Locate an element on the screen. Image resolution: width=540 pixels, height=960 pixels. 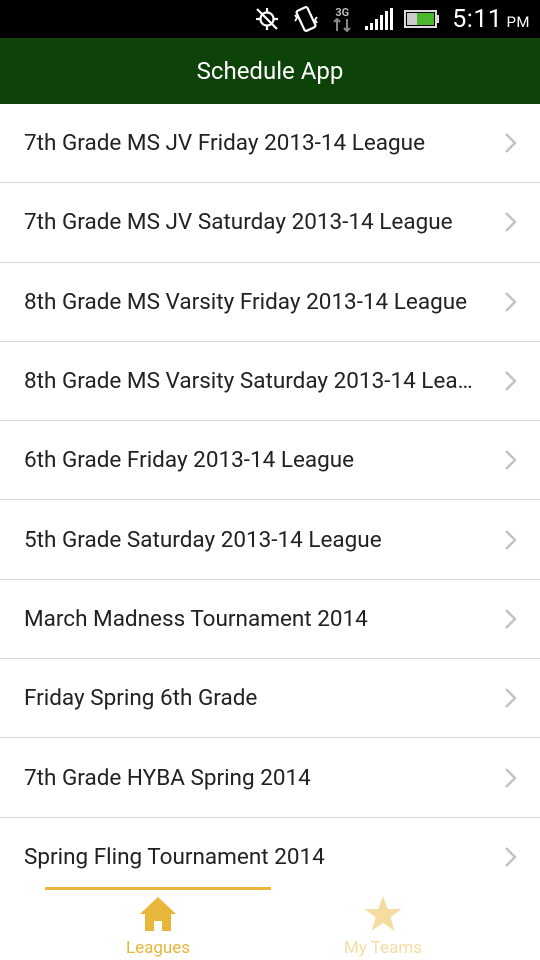
league-list-item: 7th Grade MS JV Saturday 2013-14 League is located at coordinates (270, 223).